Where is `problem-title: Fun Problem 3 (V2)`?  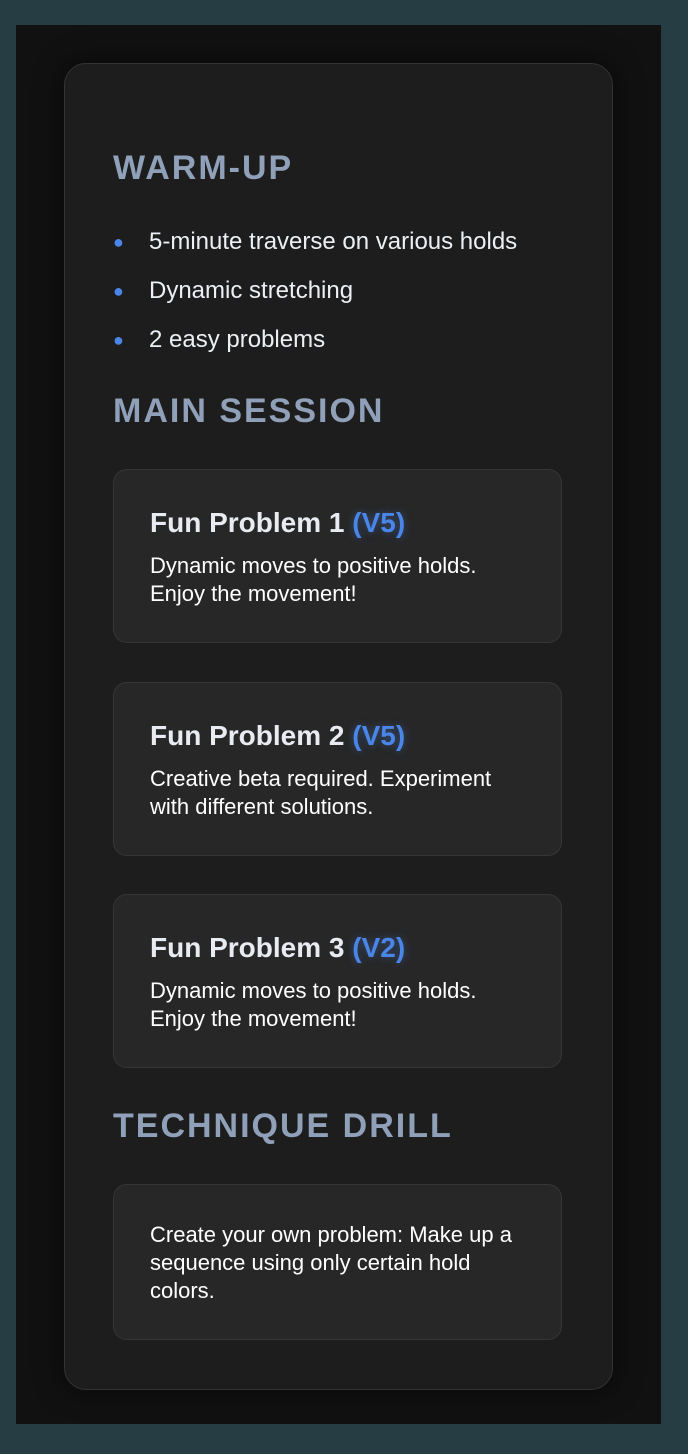 problem-title: Fun Problem 3 (V2) is located at coordinates (337, 948).